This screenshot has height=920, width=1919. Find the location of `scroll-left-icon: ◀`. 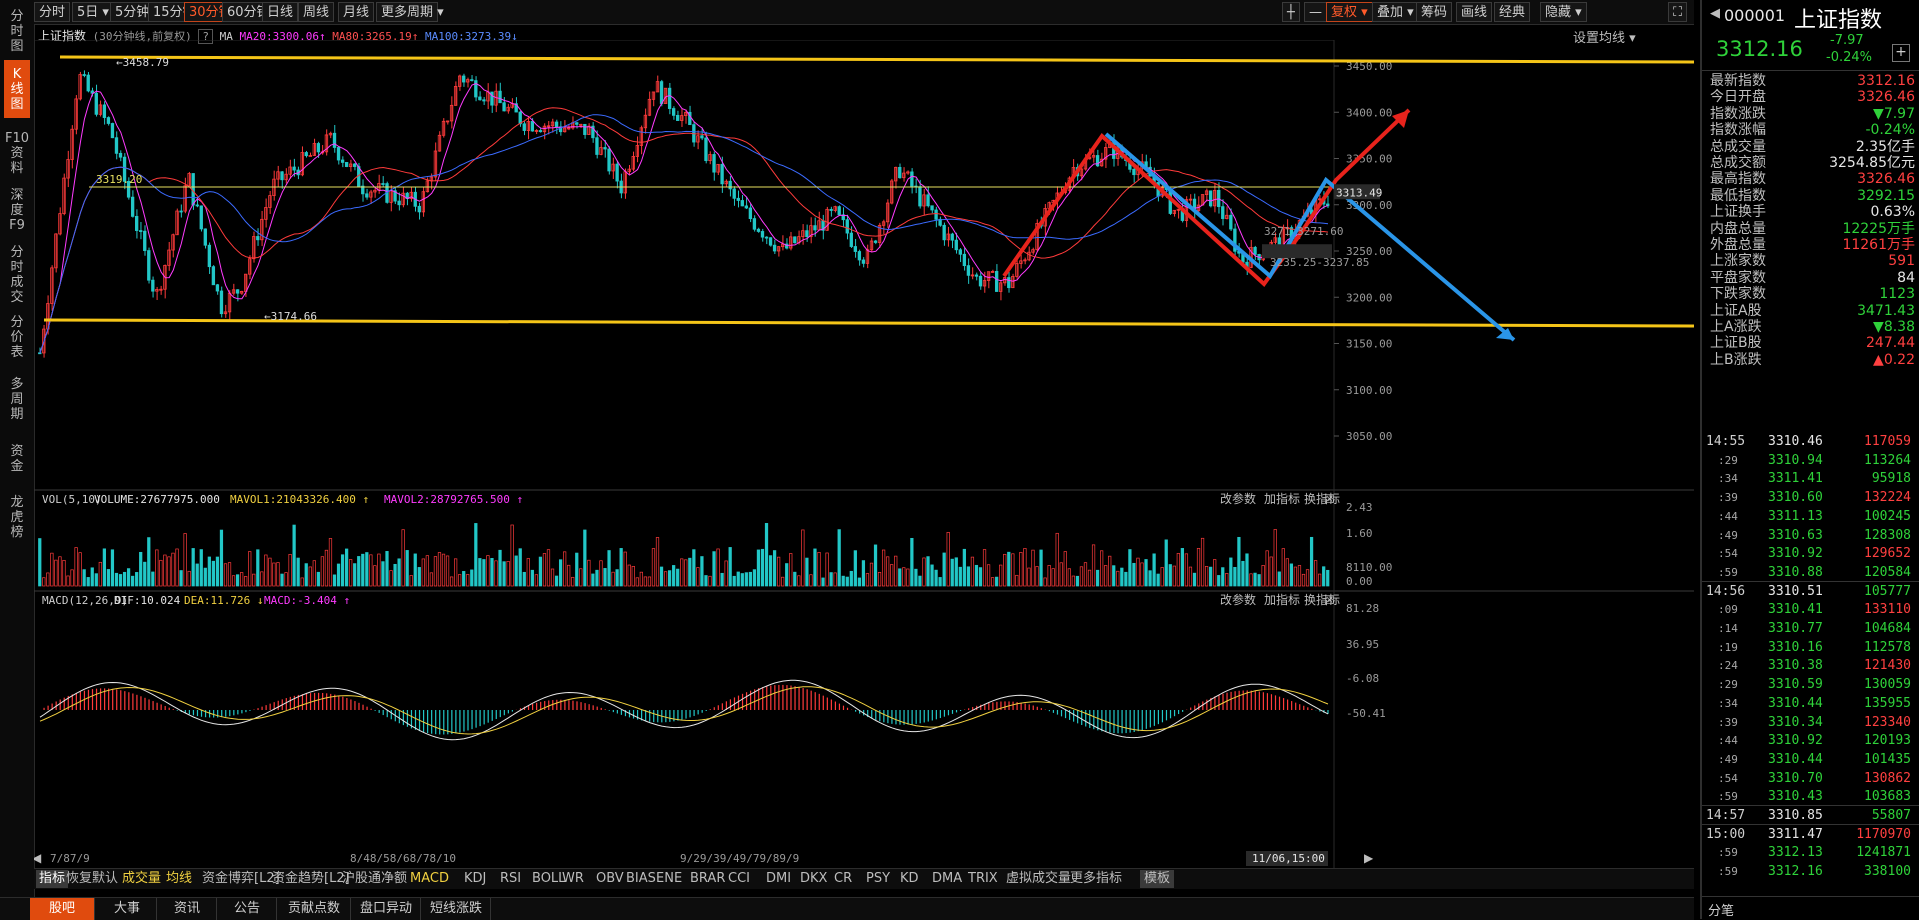

scroll-left-icon: ◀ is located at coordinates (38, 858).